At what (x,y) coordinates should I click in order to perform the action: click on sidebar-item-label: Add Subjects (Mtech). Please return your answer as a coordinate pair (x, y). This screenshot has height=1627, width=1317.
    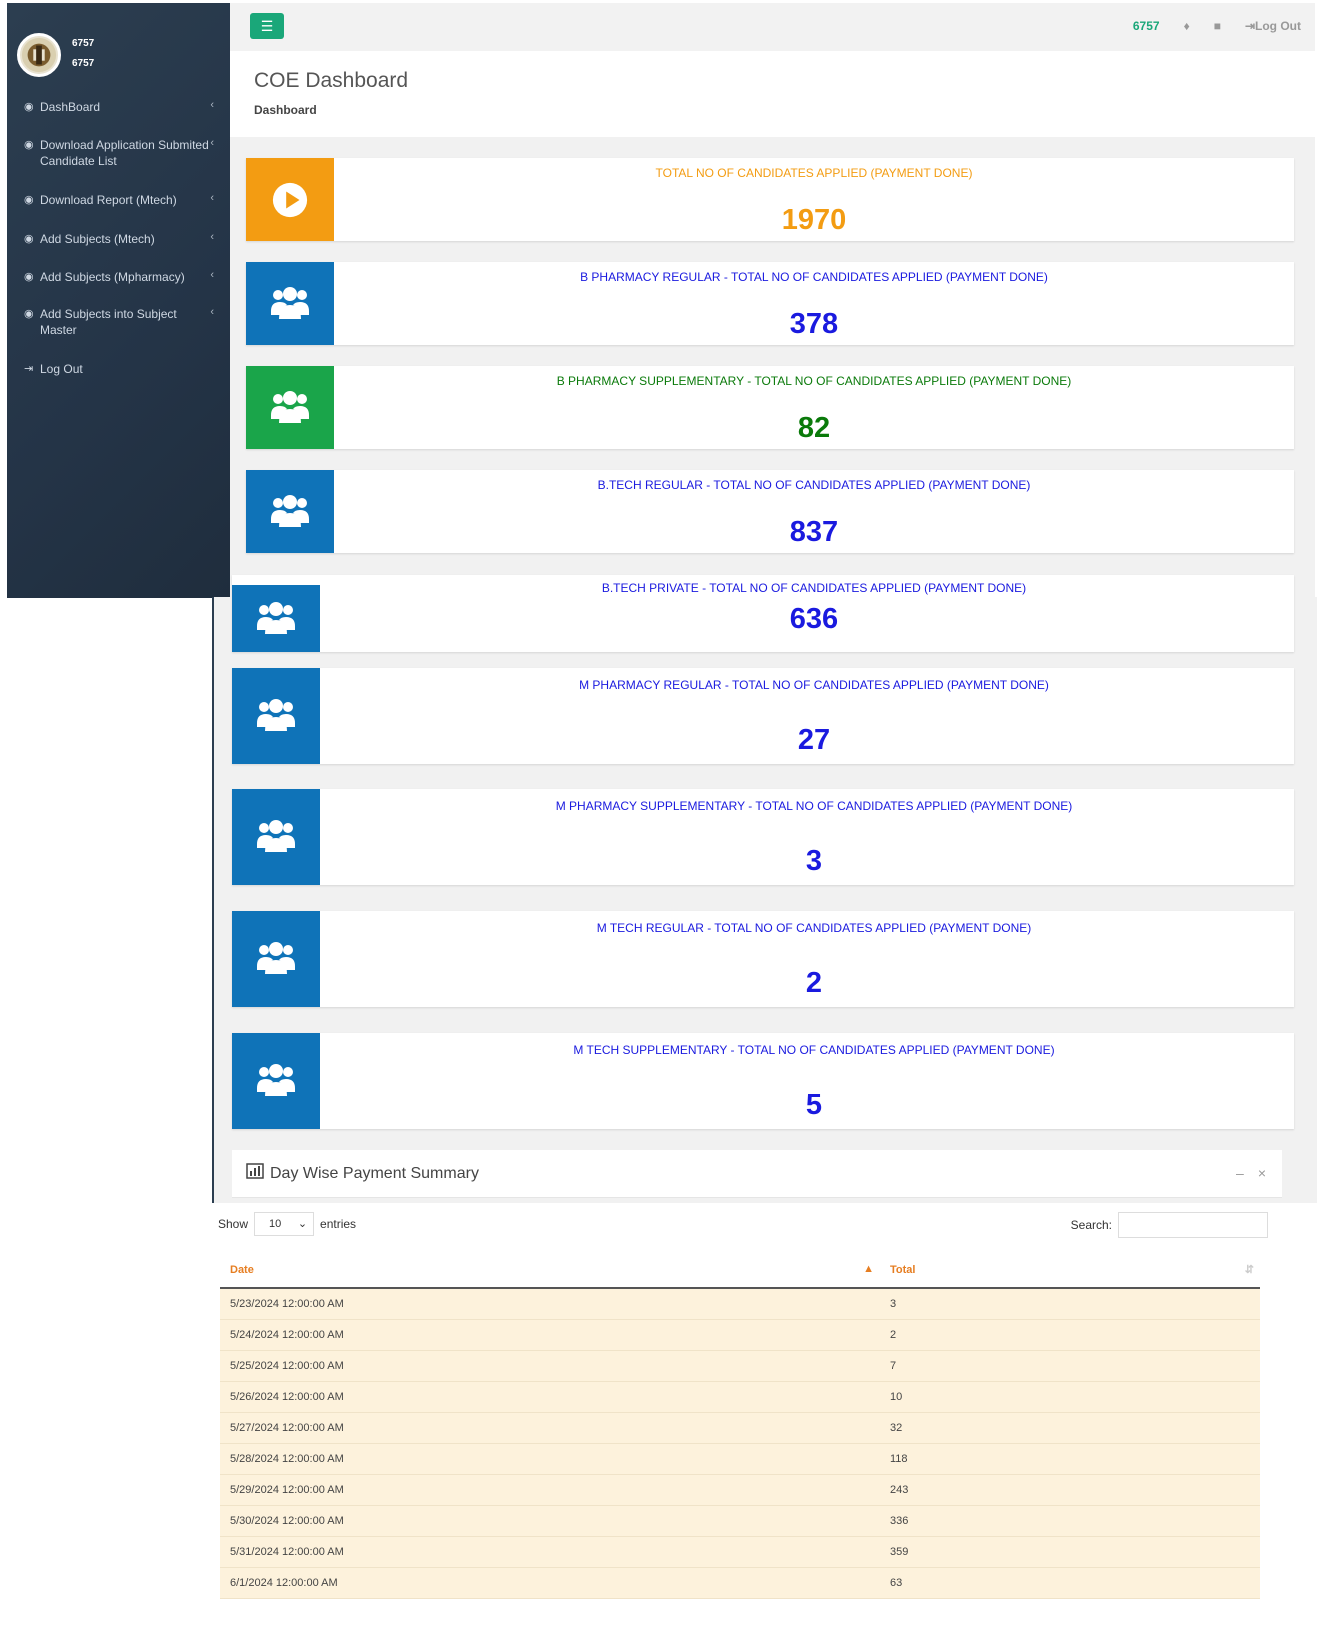
    Looking at the image, I should click on (97, 239).